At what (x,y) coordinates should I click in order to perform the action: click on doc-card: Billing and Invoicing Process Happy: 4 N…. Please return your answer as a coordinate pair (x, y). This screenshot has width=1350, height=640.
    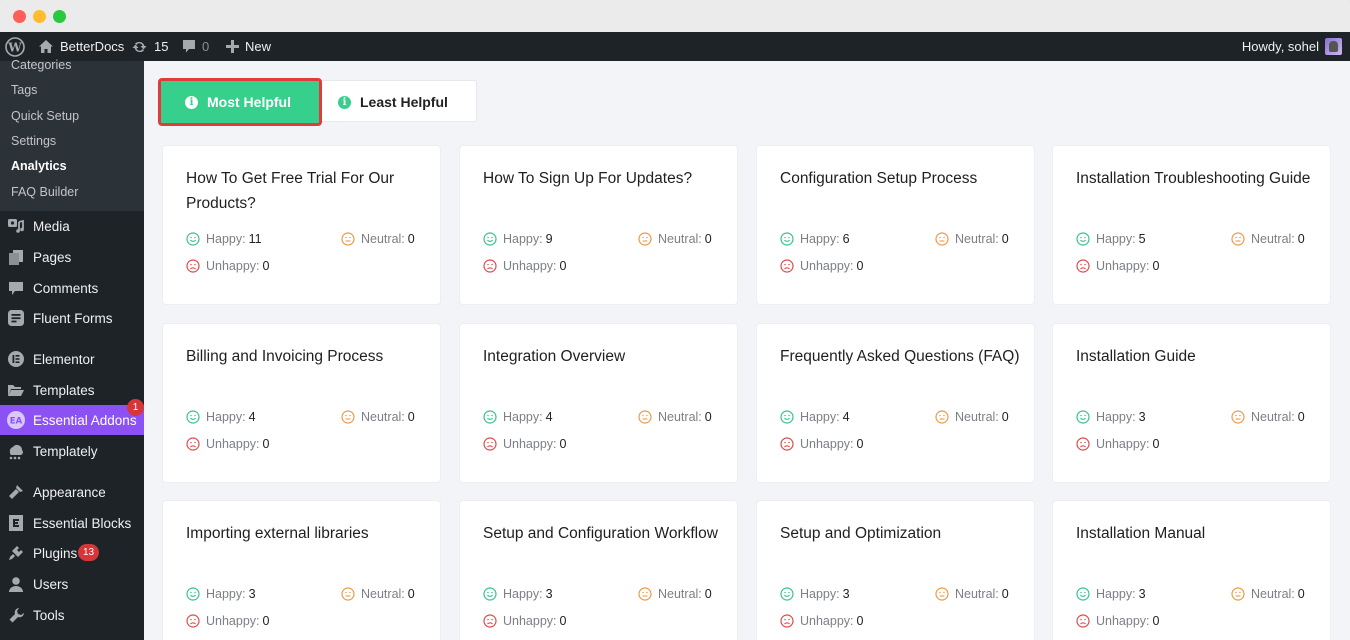
    Looking at the image, I should click on (301, 403).